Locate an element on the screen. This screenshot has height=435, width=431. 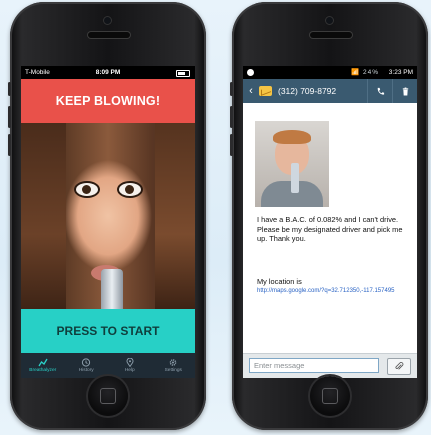
tab-history: History is located at coordinates (87, 365).